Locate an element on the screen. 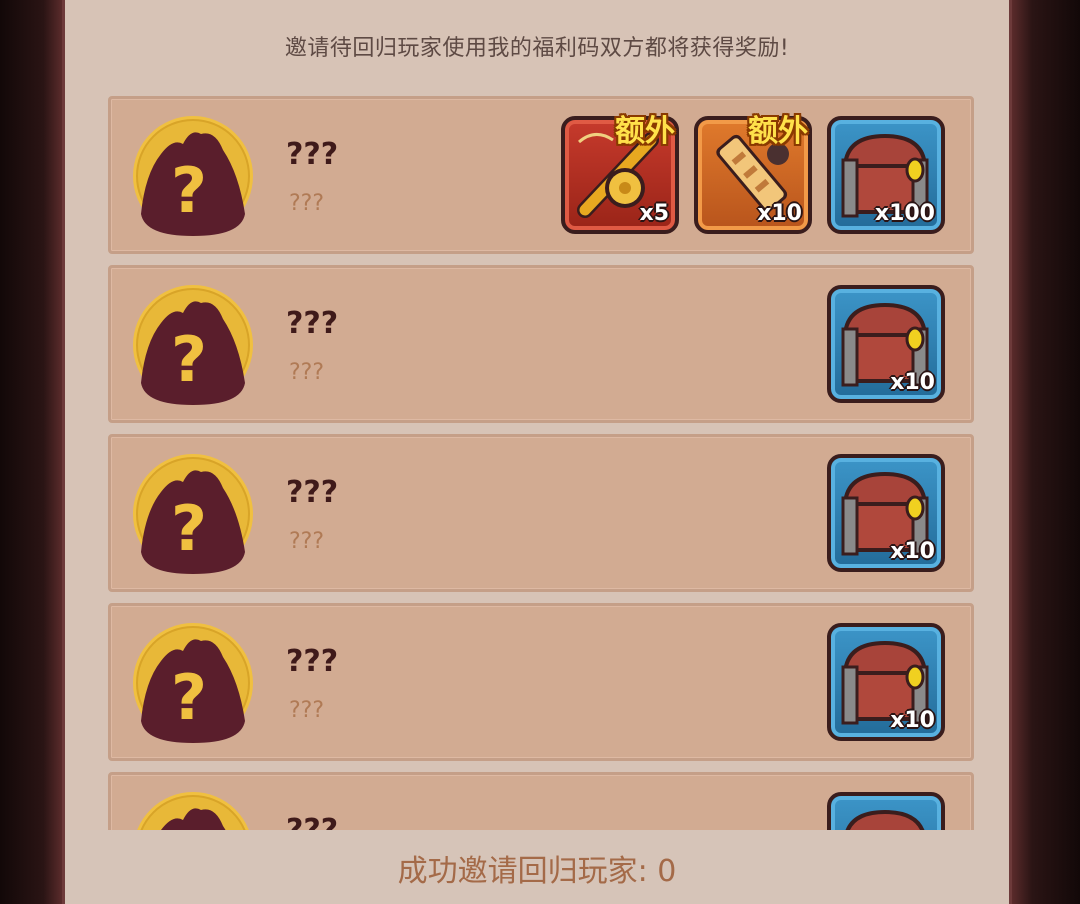 The width and height of the screenshot is (1080, 904). reward-quantity: x100 is located at coordinates (904, 213).